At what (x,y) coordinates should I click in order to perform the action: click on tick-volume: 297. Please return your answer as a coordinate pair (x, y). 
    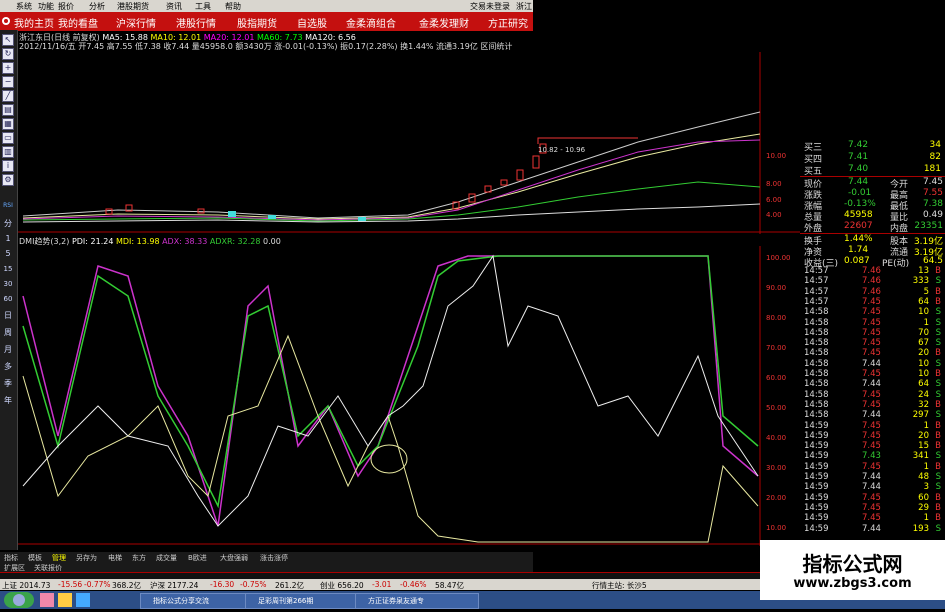
    Looking at the image, I should click on (920, 415).